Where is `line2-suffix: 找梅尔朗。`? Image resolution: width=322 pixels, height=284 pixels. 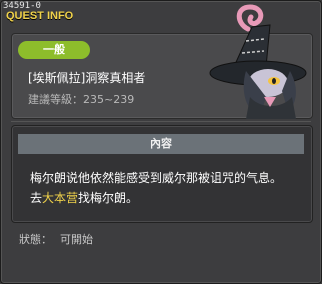 line2-suffix: 找梅尔朗。 is located at coordinates (108, 198).